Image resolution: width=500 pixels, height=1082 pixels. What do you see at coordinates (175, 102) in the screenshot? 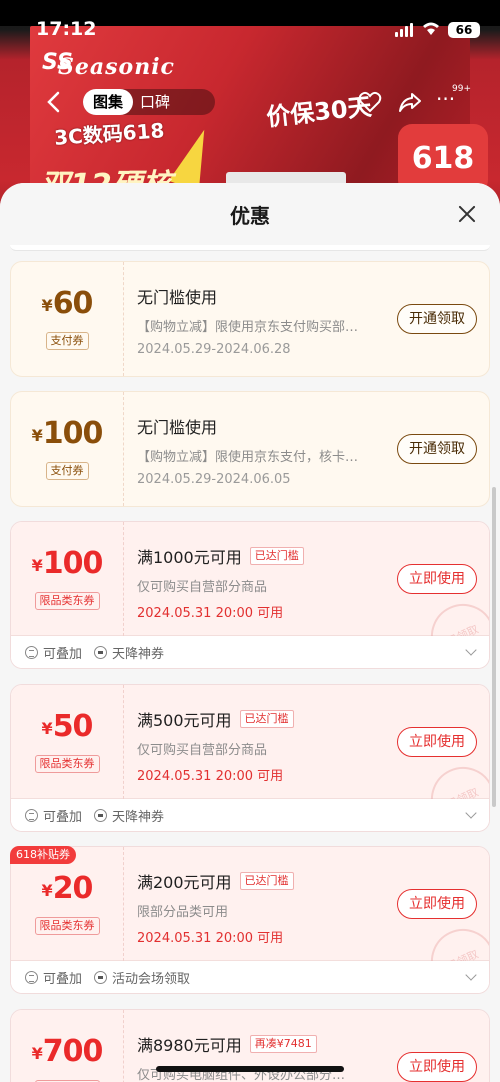
I see `tab-review: 口碑` at bounding box center [175, 102].